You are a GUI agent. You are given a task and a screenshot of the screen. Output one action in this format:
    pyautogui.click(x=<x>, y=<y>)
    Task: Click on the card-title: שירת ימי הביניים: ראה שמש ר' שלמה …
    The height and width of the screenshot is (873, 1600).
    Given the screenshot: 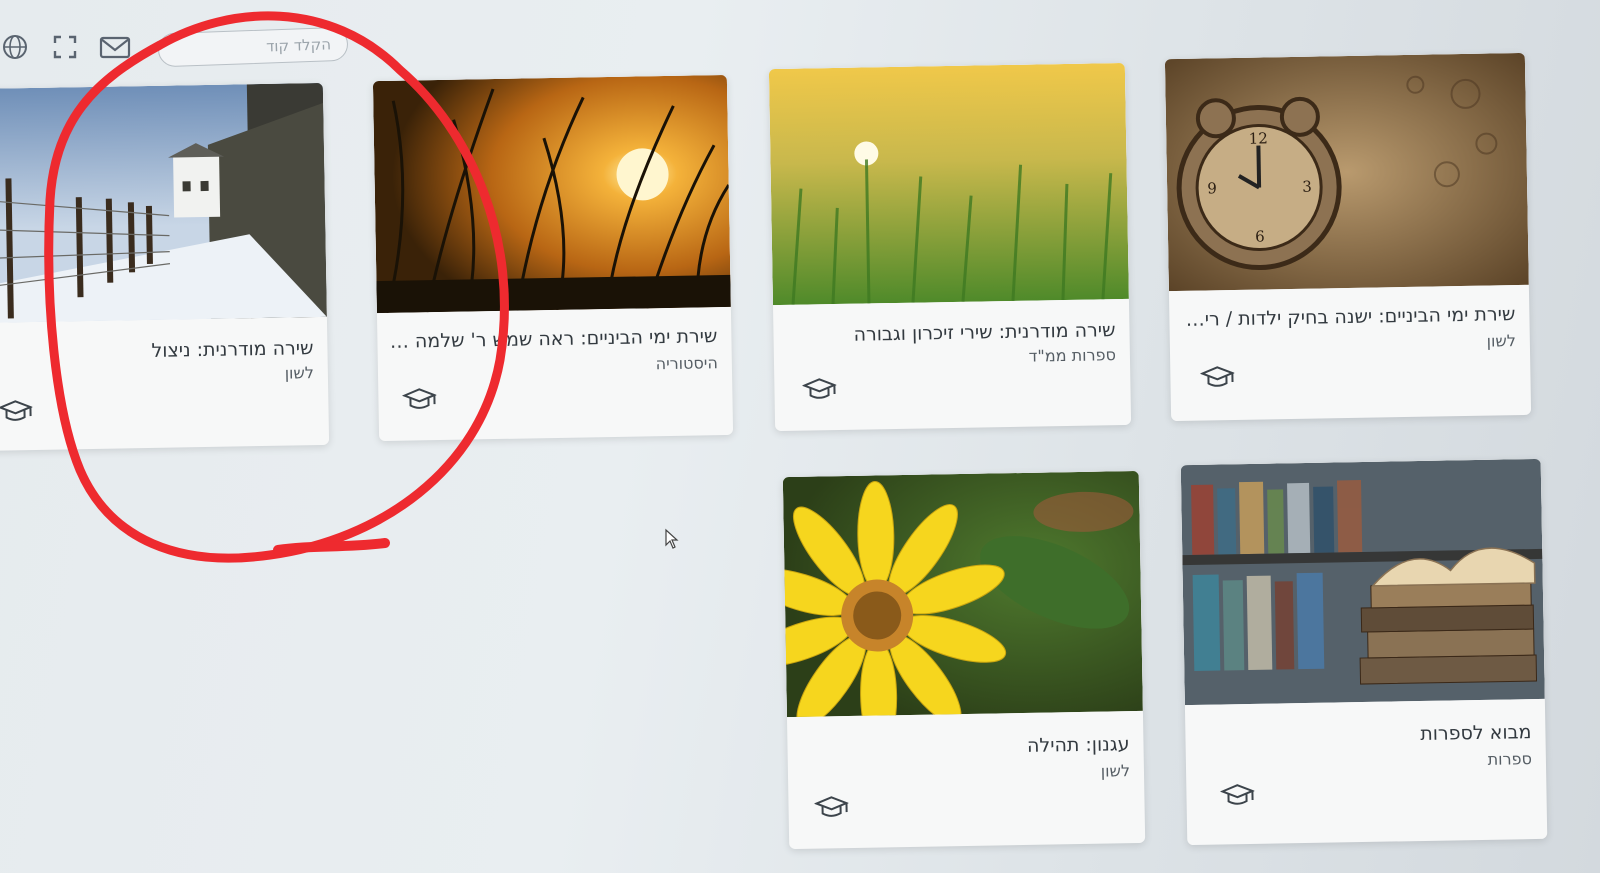 What is the action you would take?
    pyautogui.click(x=553, y=339)
    